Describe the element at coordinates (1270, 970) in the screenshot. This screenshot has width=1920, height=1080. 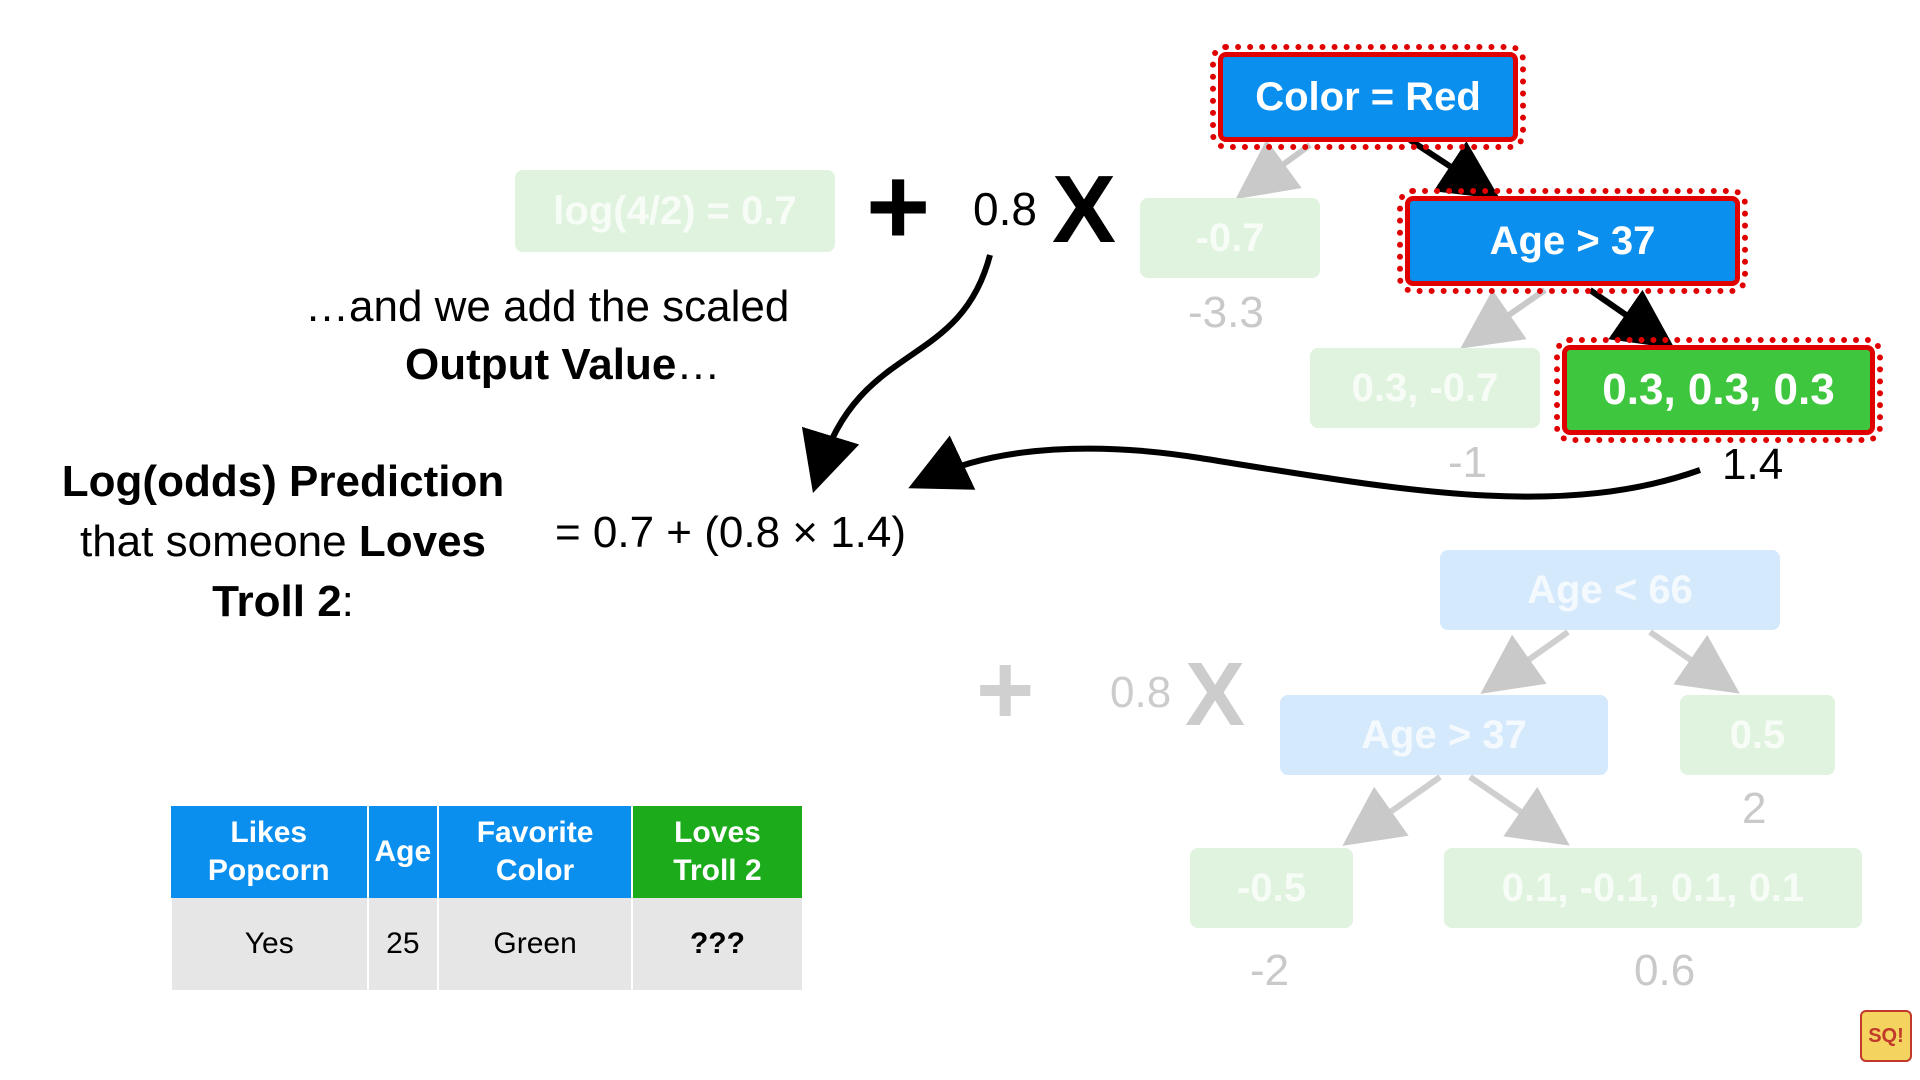
I see `tree2-inner-left-value: -2` at that location.